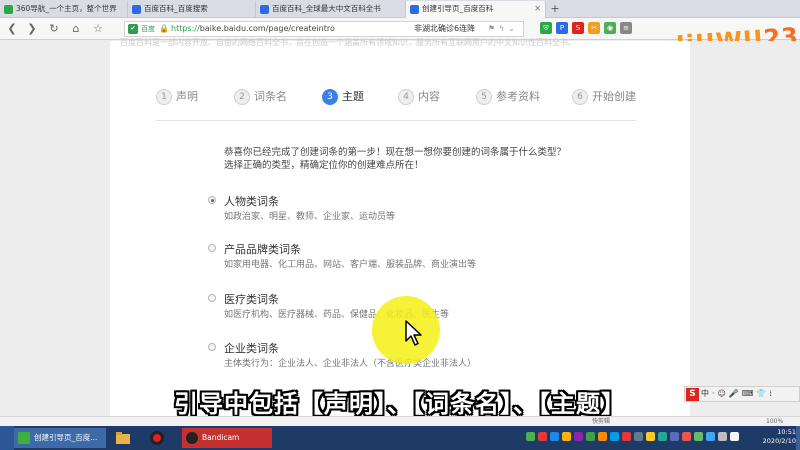  Describe the element at coordinates (626, 28) in the screenshot. I see `menu-icon: ≡` at that location.